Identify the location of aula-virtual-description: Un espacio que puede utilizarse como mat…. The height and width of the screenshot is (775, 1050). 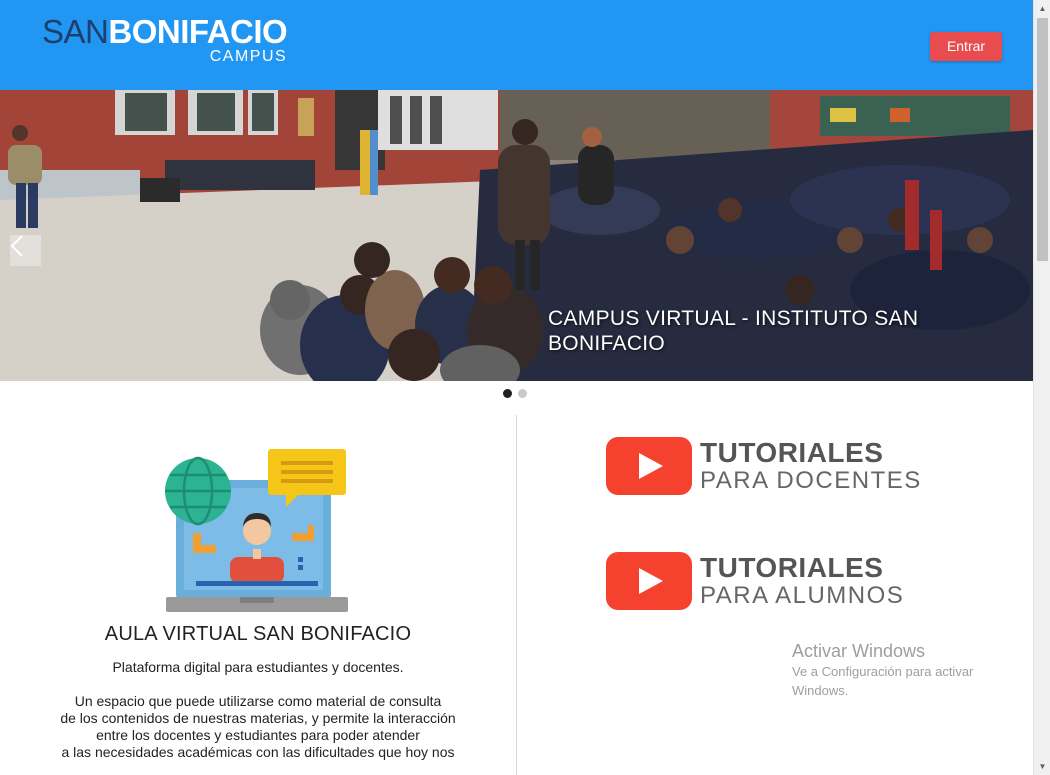
(258, 727).